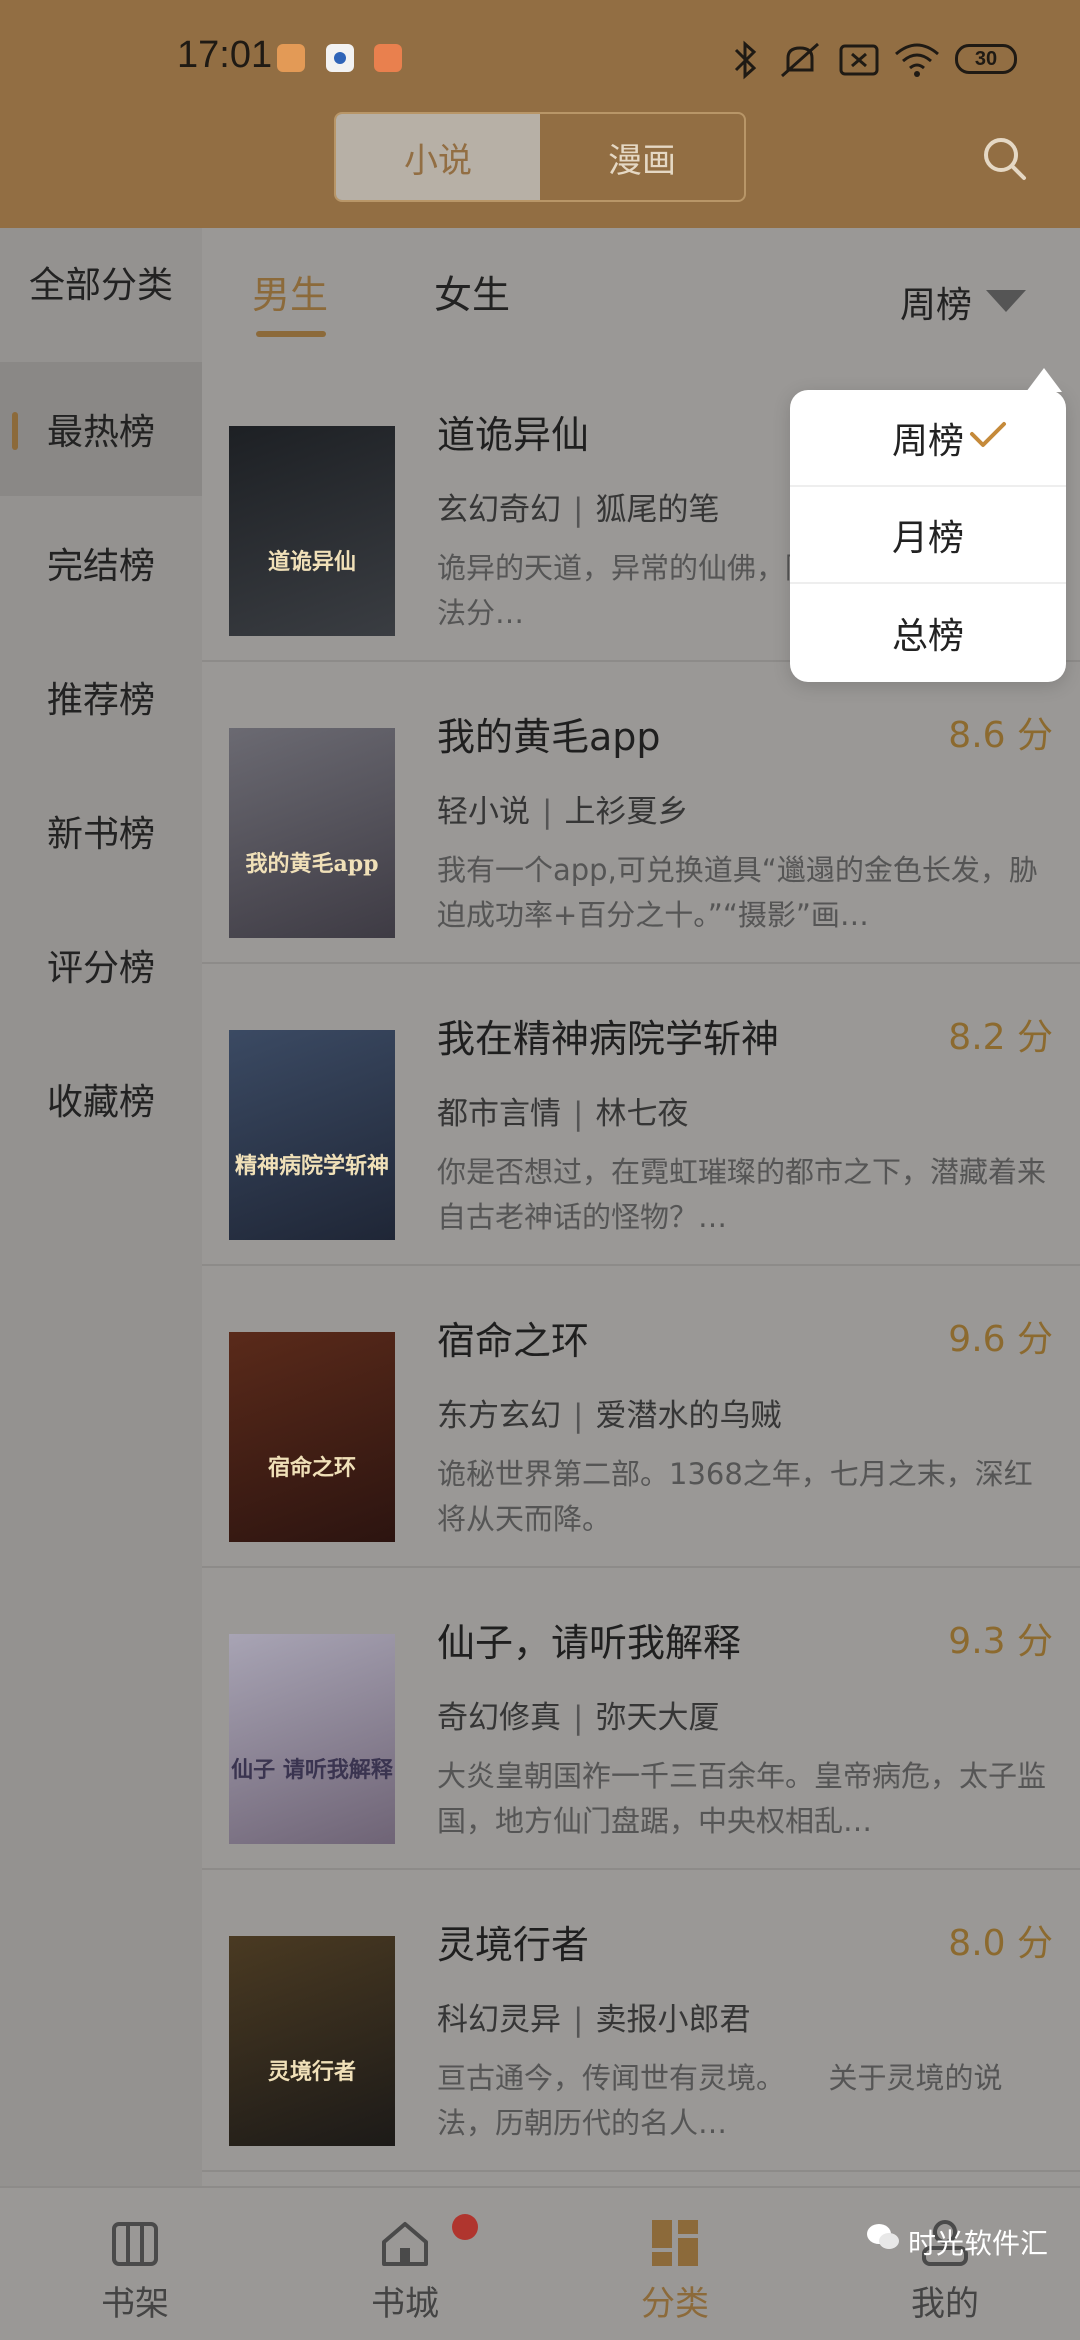  I want to click on nav-label: 我的, so click(945, 2304).